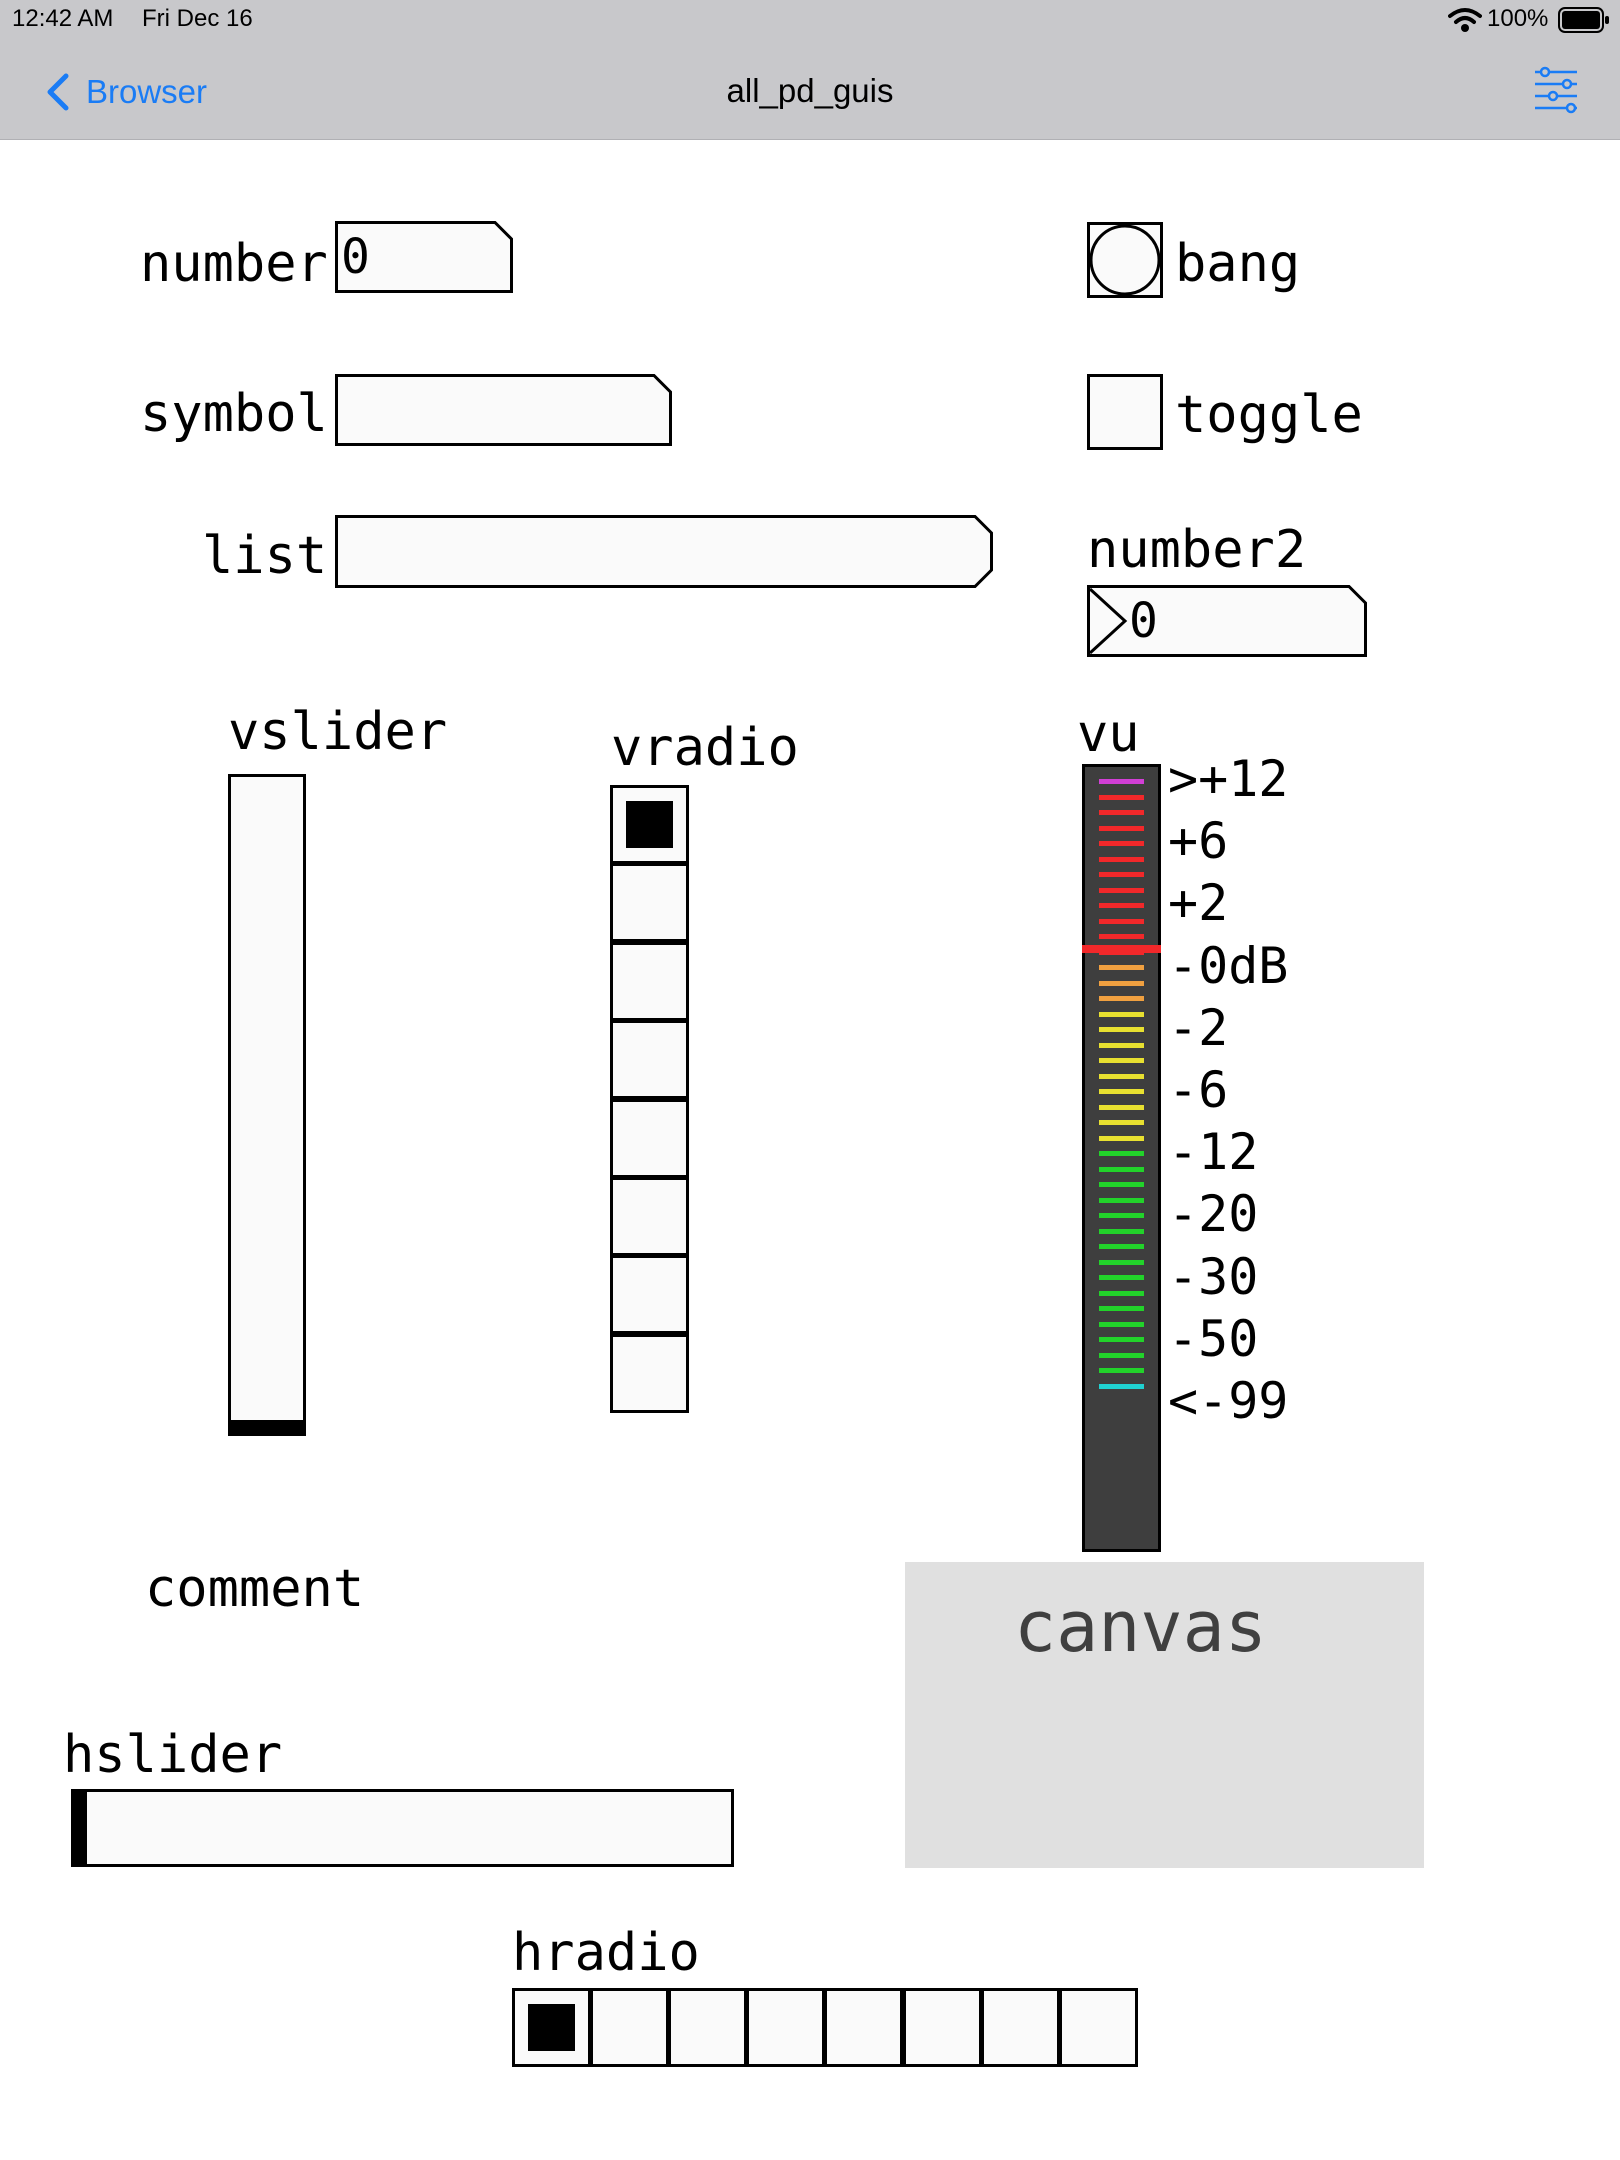  I want to click on number2-box: 0, so click(1227, 621).